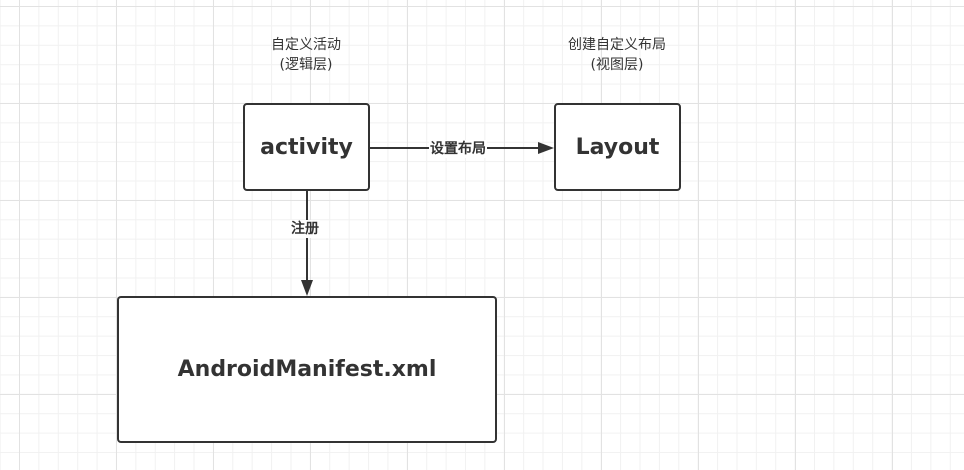  I want to click on manifest-node: AndroidManifest.xml, so click(307, 369).